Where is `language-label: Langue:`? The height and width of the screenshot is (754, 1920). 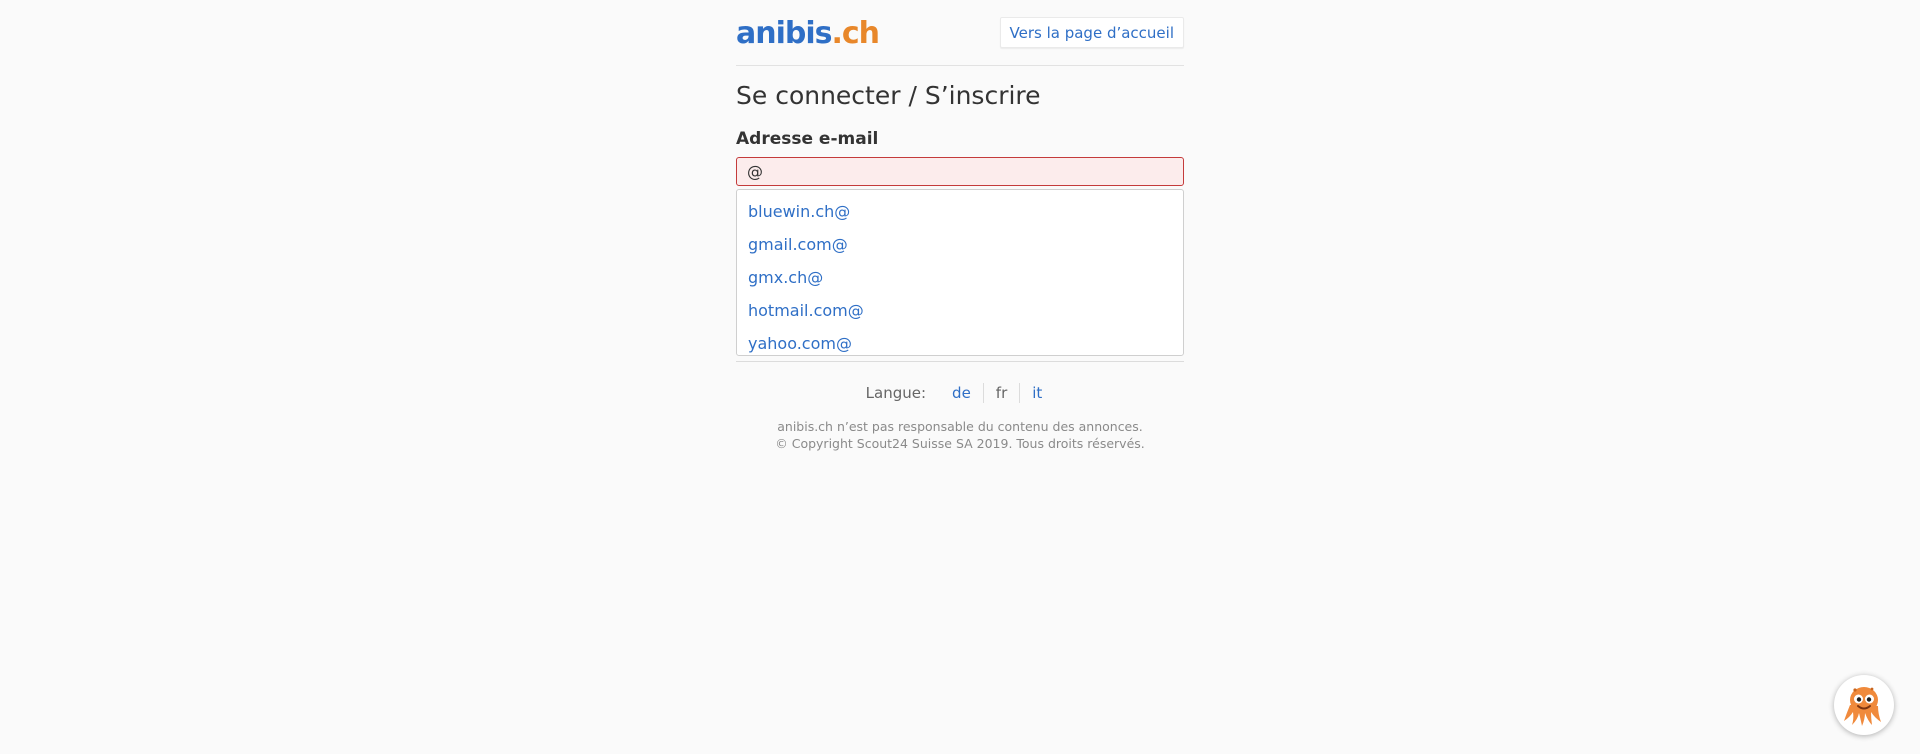
language-label: Langue: is located at coordinates (896, 393).